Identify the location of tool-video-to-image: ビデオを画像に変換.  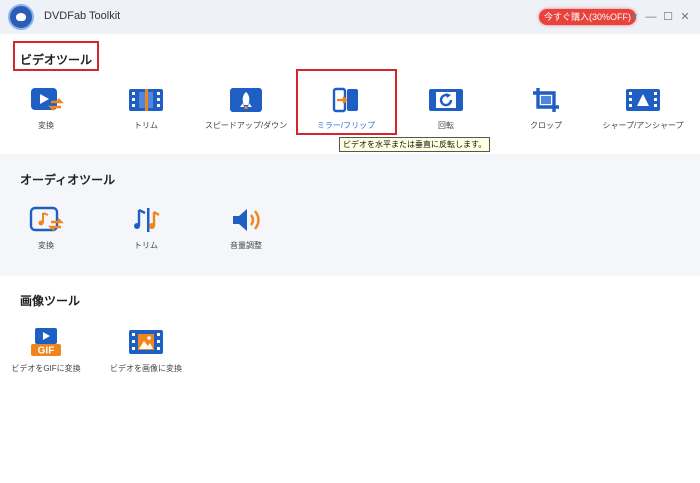
(146, 350).